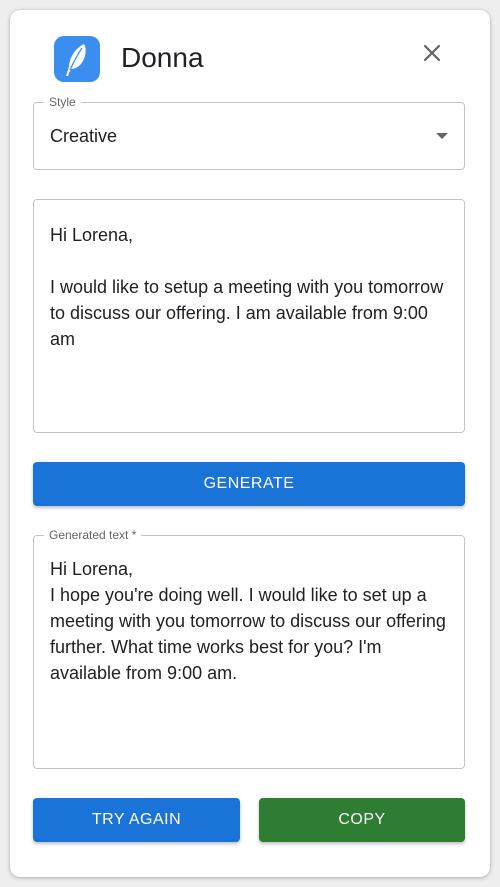  I want to click on style-select: Style Creative, so click(249, 132).